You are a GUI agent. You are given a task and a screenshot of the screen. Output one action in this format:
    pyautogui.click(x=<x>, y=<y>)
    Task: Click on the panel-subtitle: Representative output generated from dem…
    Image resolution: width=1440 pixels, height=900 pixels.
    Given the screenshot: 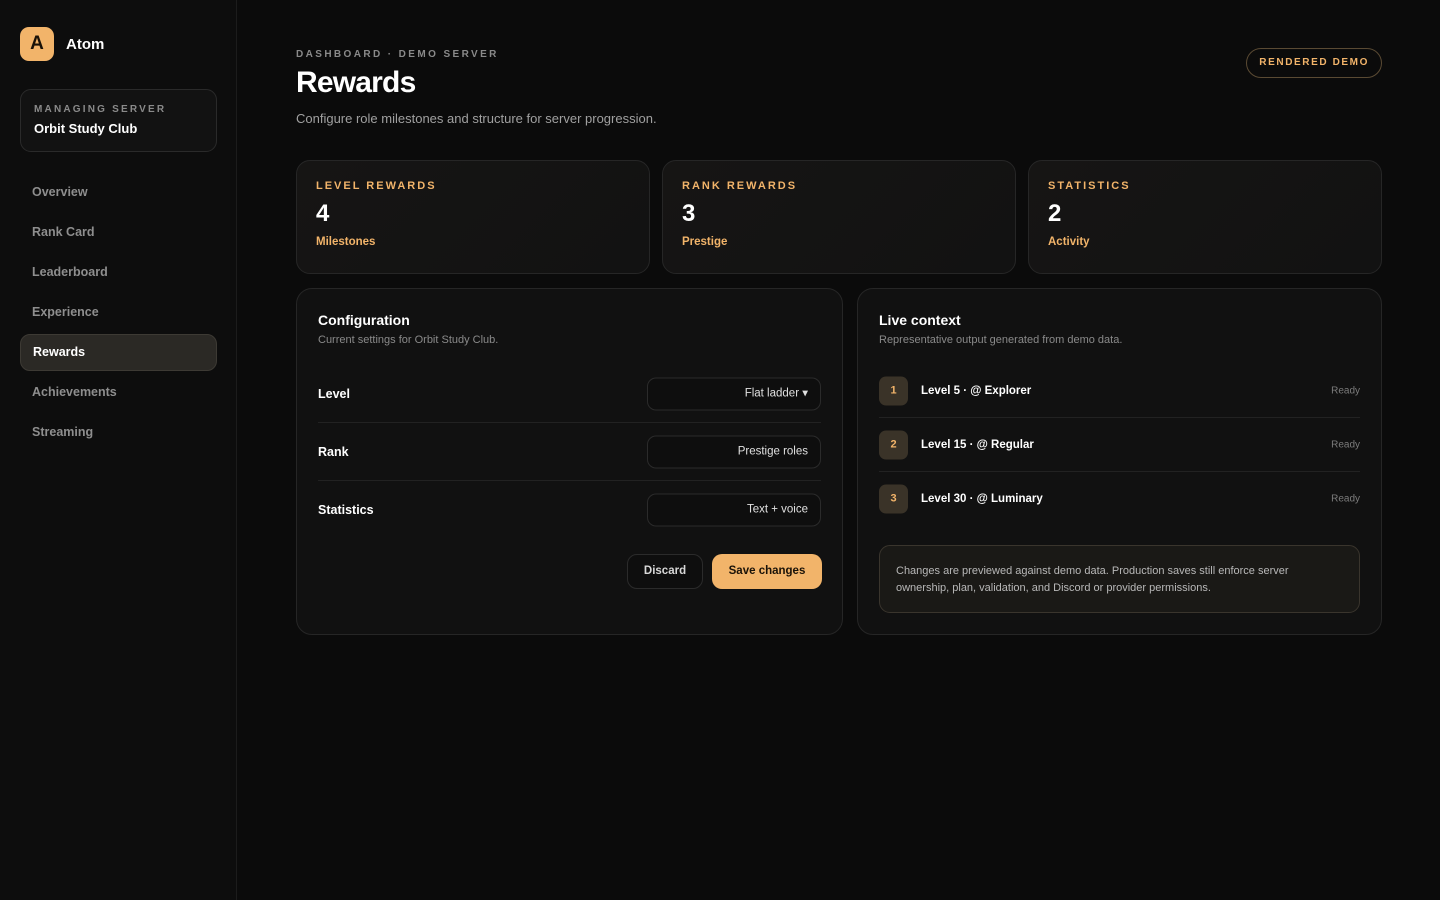 What is the action you would take?
    pyautogui.click(x=1001, y=340)
    